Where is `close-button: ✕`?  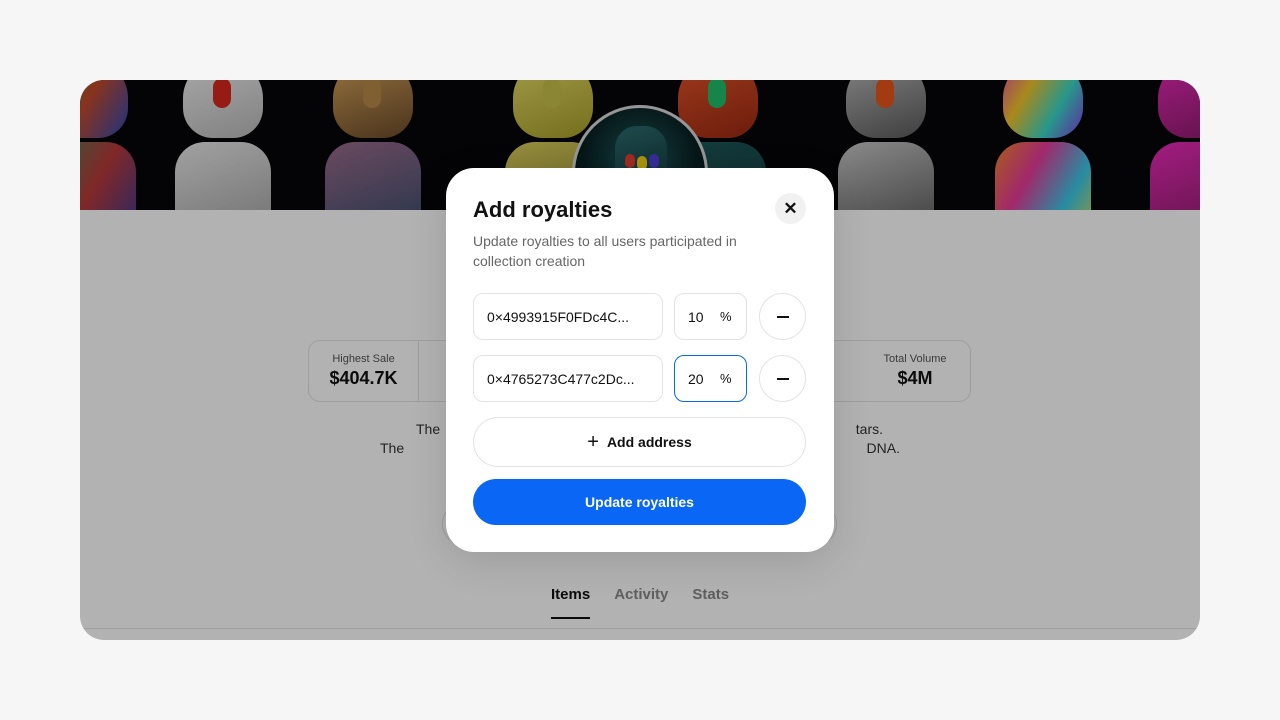
close-button: ✕ is located at coordinates (790, 208).